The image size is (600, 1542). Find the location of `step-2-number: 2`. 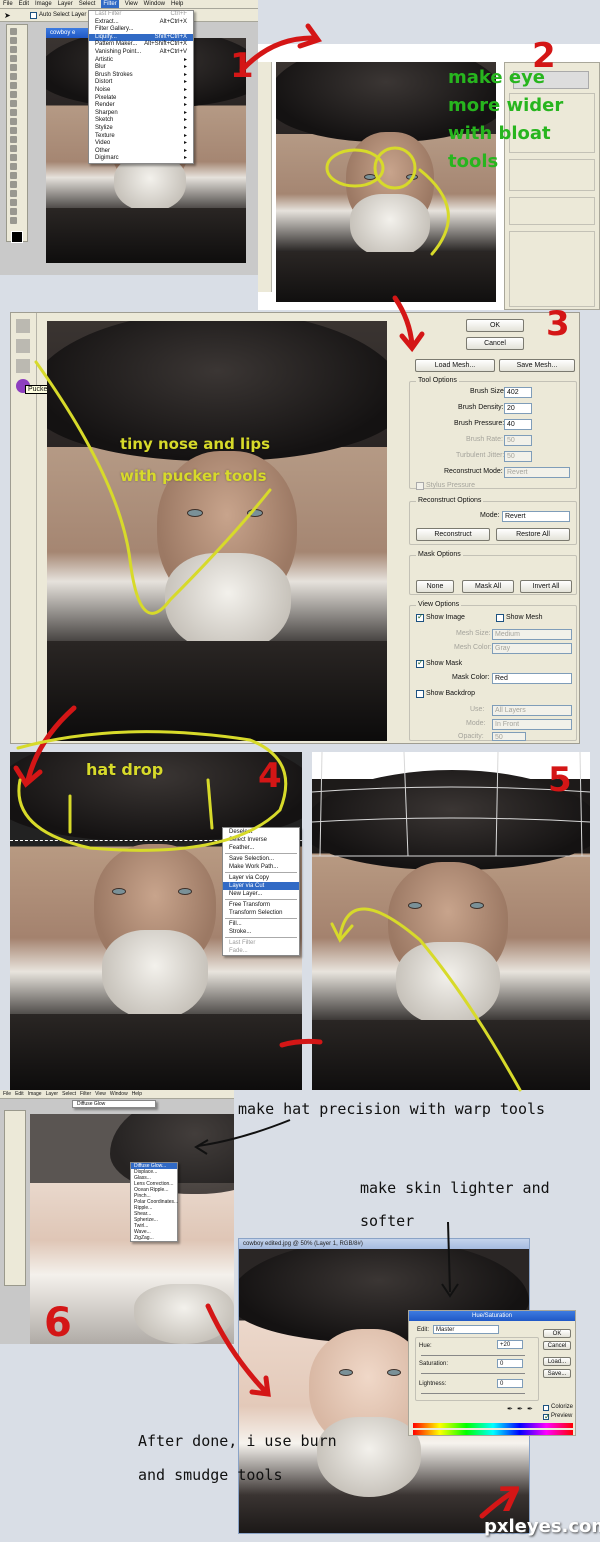

step-2-number: 2 is located at coordinates (544, 56).